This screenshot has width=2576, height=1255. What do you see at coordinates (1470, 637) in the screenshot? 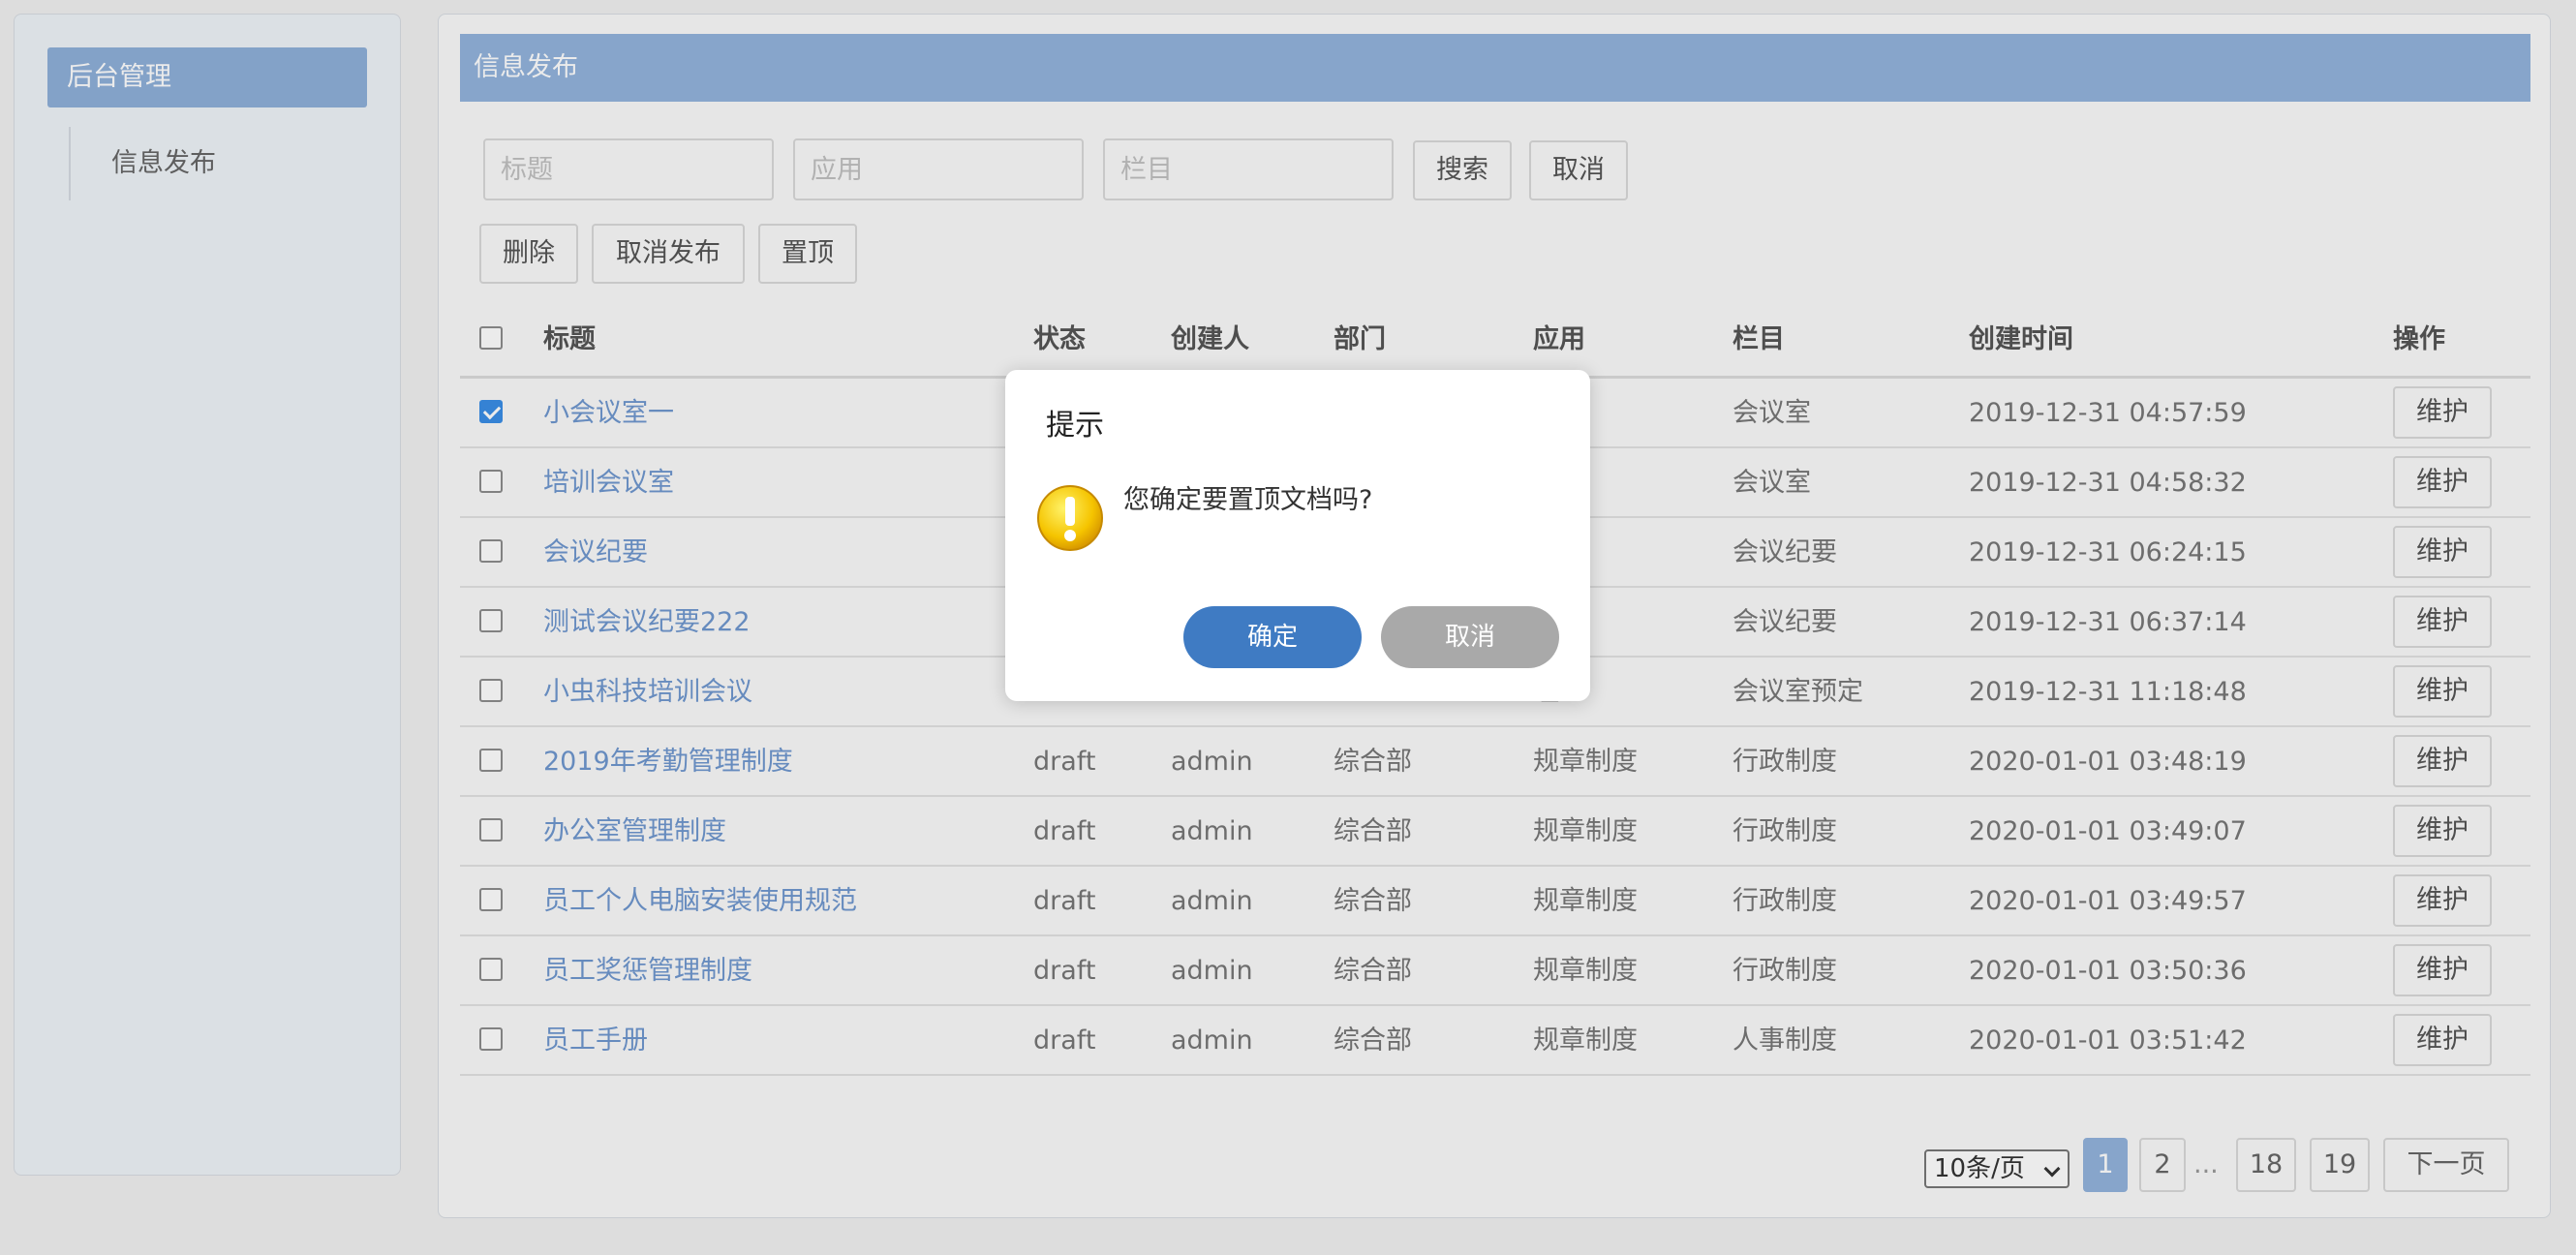
I see `dialog-cancel-button: 取消` at bounding box center [1470, 637].